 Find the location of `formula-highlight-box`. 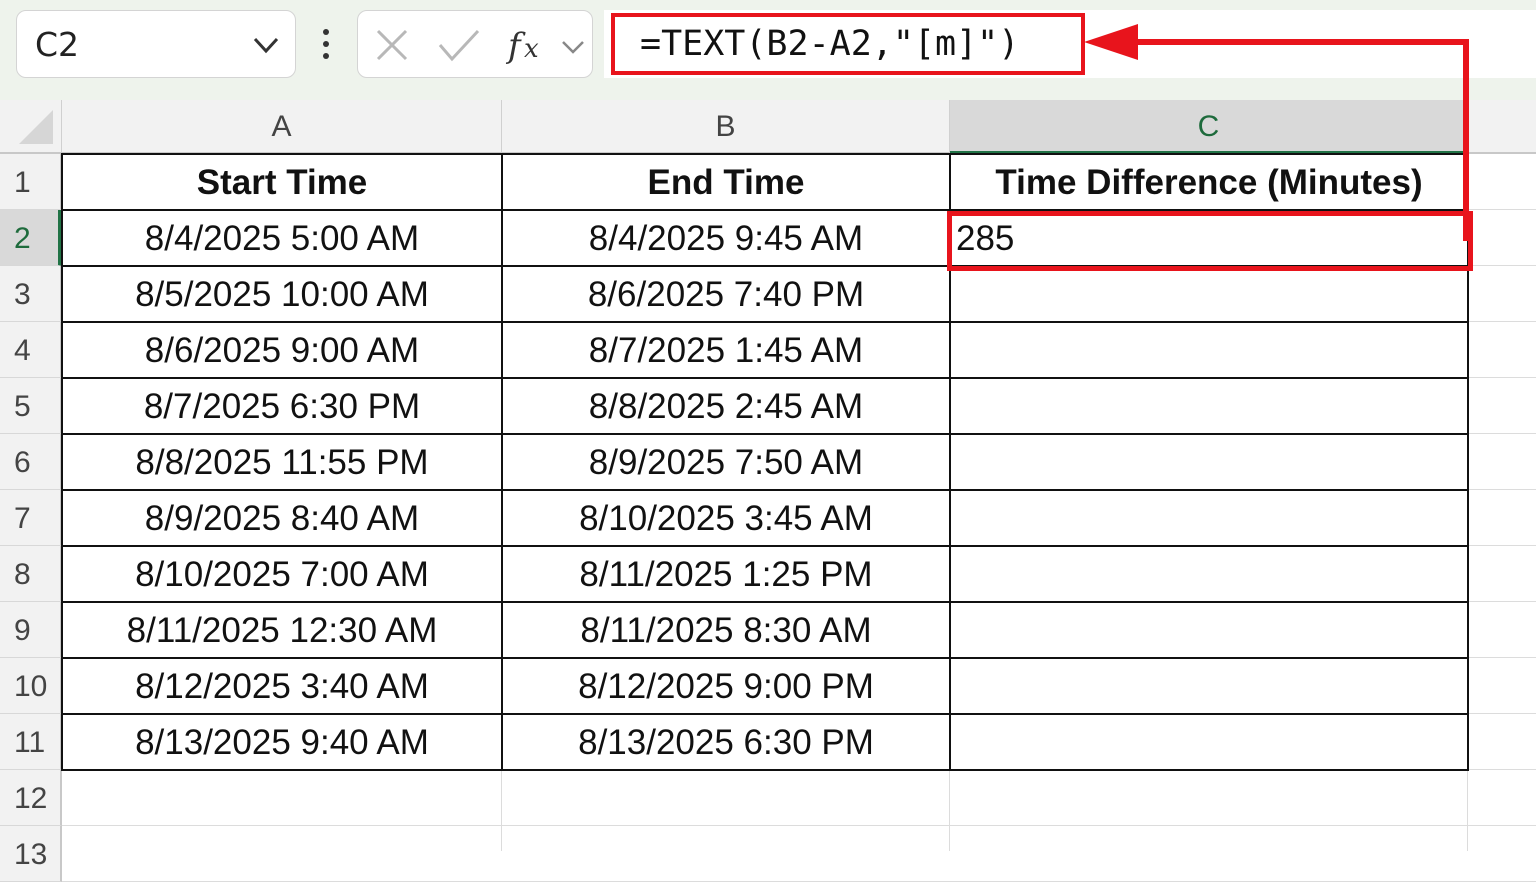

formula-highlight-box is located at coordinates (848, 44).